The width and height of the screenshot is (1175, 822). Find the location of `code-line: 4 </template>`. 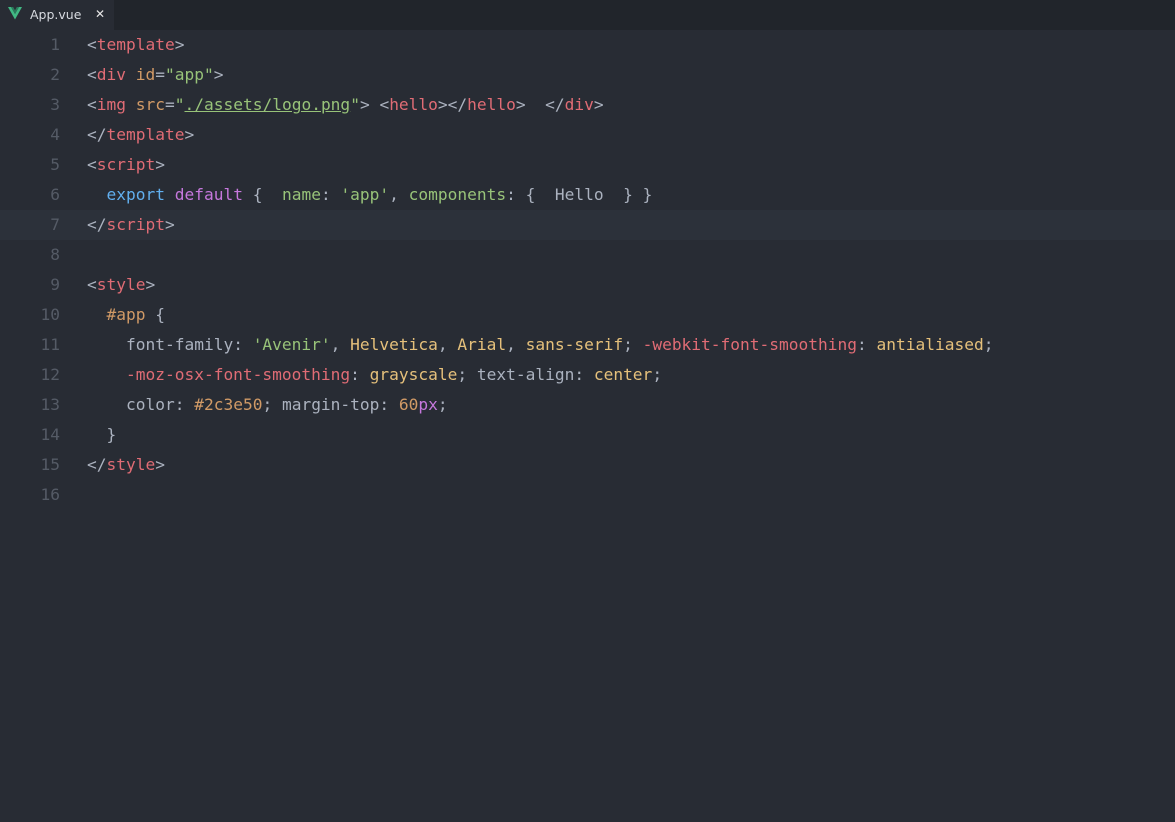

code-line: 4 </template> is located at coordinates (587, 135).